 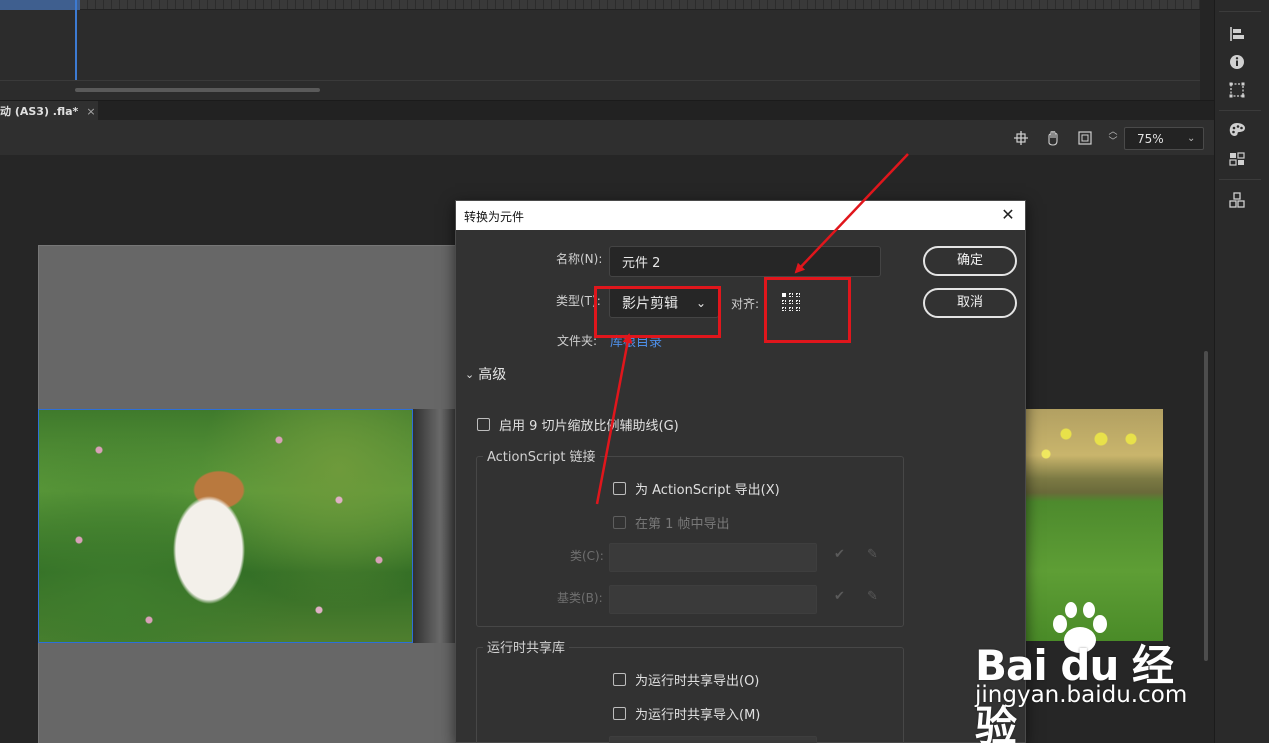 I want to click on document-tab-label: 动 (AS3) .fla*, so click(x=39, y=111).